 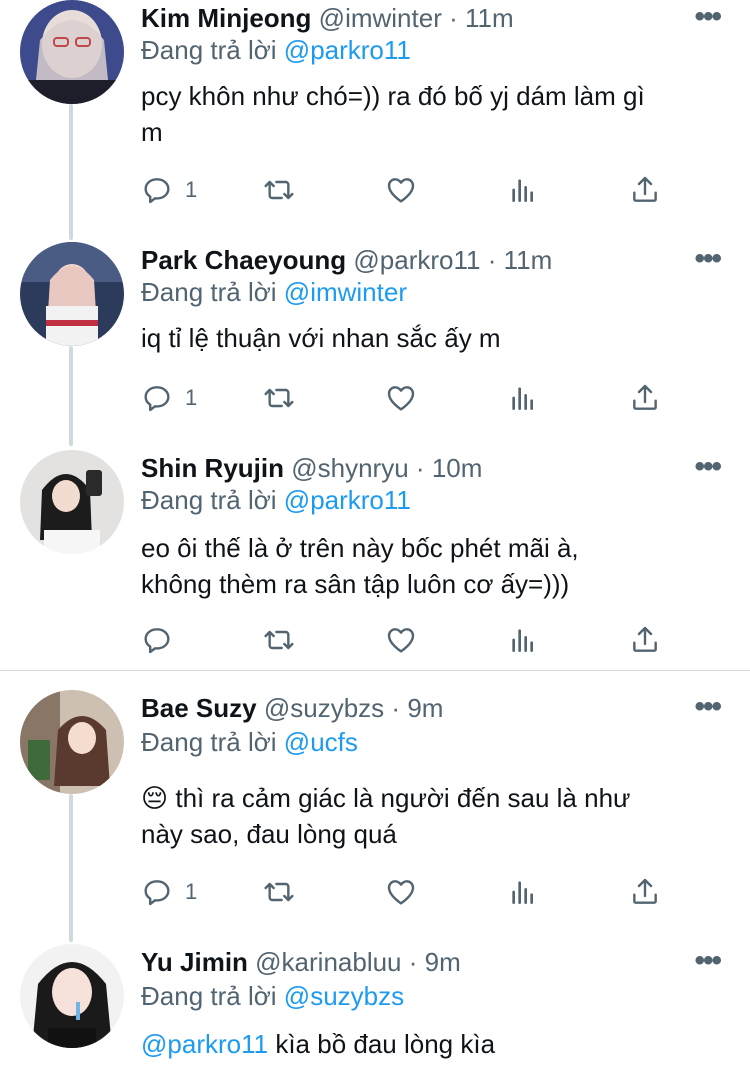 What do you see at coordinates (194, 962) in the screenshot?
I see `display-name: Yu Jimin` at bounding box center [194, 962].